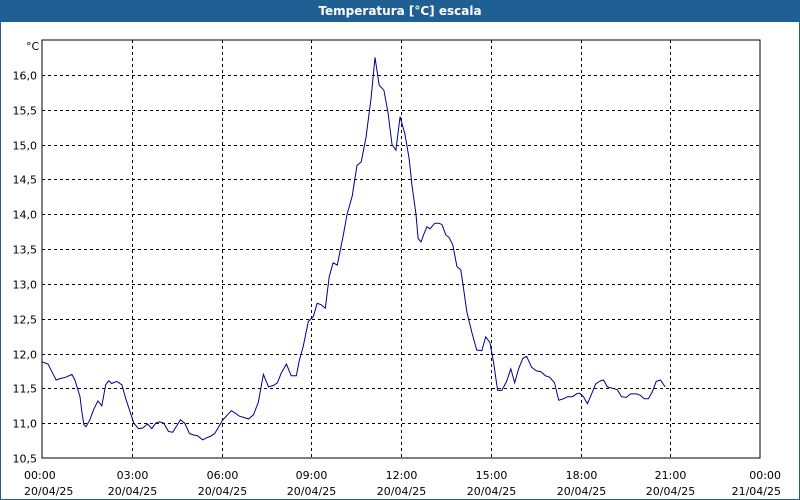 Image resolution: width=800 pixels, height=500 pixels. What do you see at coordinates (756, 491) in the screenshot?
I see `x-tick-date-label: 21/04/25` at bounding box center [756, 491].